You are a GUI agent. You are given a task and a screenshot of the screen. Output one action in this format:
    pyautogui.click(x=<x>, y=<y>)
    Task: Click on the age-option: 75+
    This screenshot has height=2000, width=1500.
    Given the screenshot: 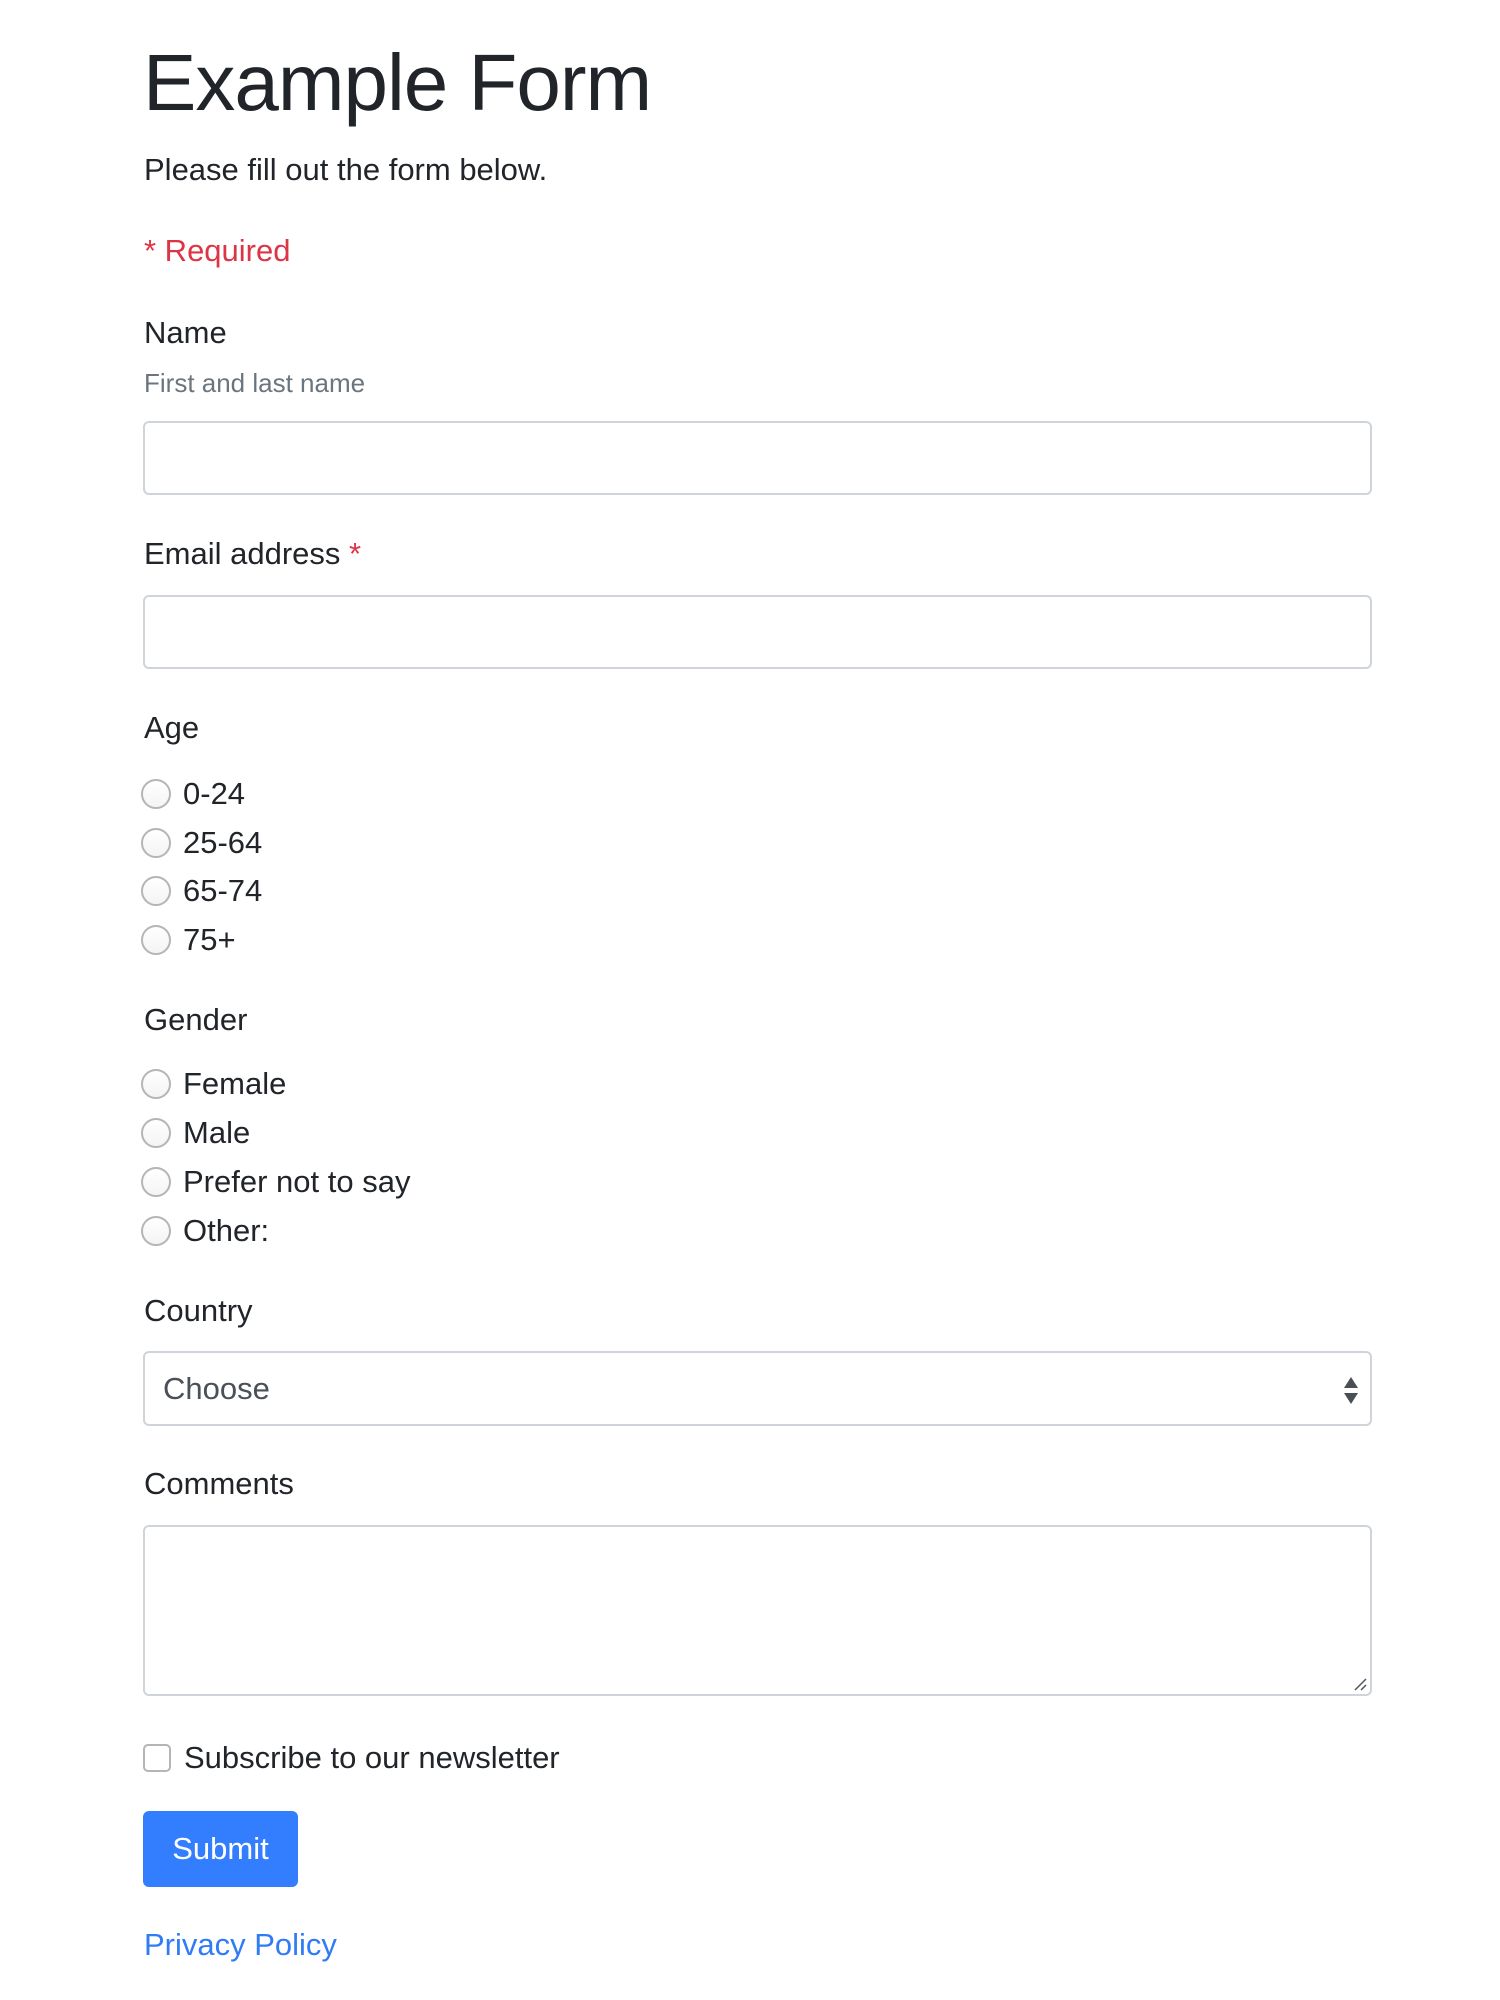 What is the action you would take?
    pyautogui.click(x=188, y=940)
    